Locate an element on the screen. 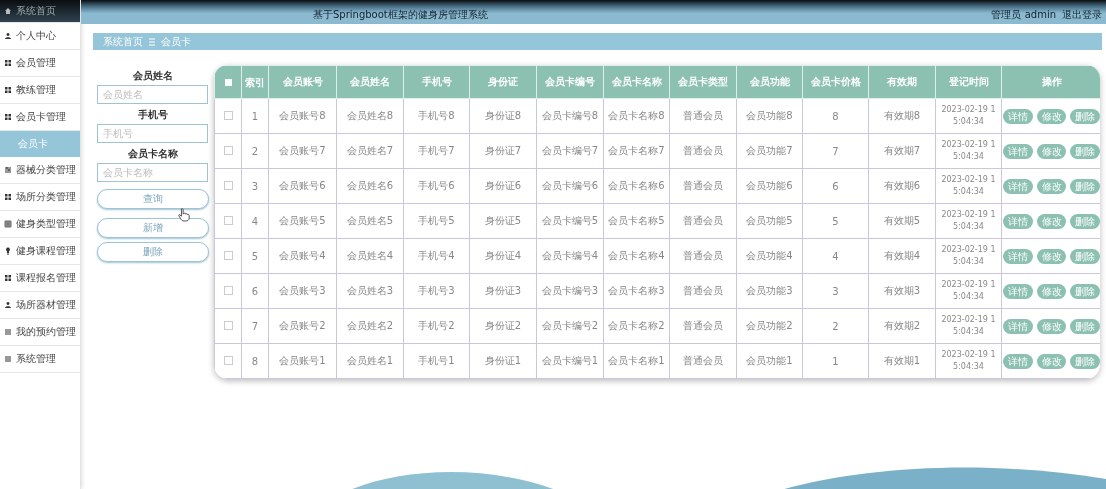 This screenshot has width=1106, height=489. table-cell: 有效期2 is located at coordinates (902, 326).